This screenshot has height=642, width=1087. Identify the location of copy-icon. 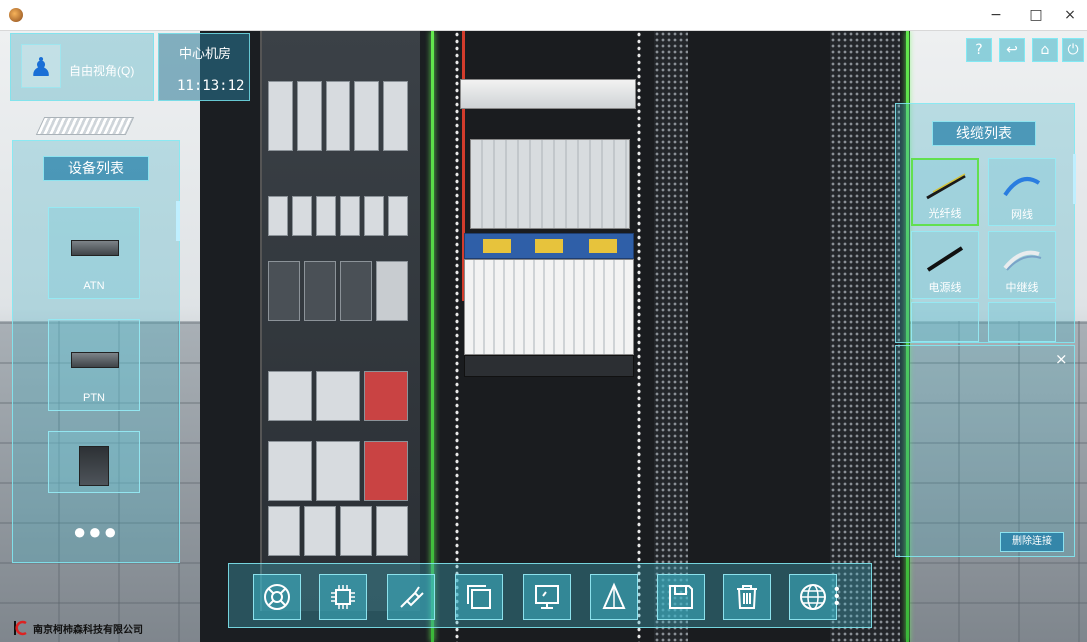
(479, 597).